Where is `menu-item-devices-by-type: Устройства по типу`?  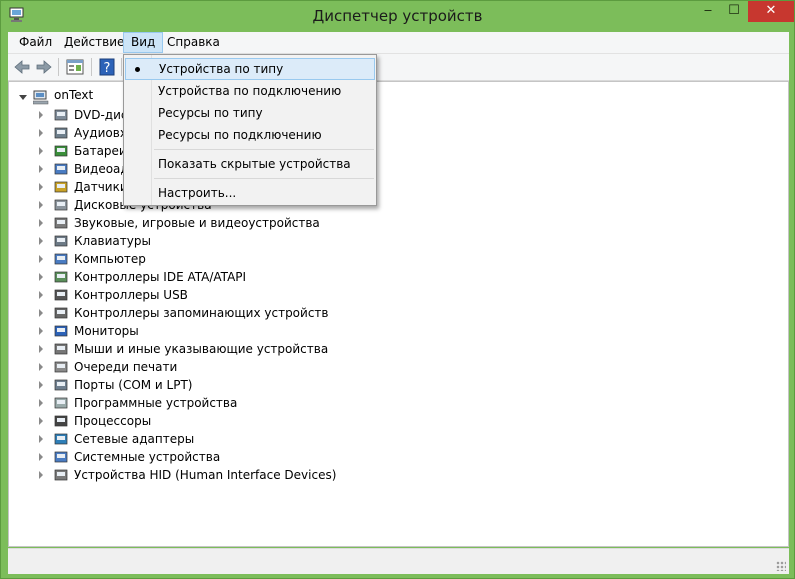
menu-item-devices-by-type: Устройства по типу is located at coordinates (250, 69).